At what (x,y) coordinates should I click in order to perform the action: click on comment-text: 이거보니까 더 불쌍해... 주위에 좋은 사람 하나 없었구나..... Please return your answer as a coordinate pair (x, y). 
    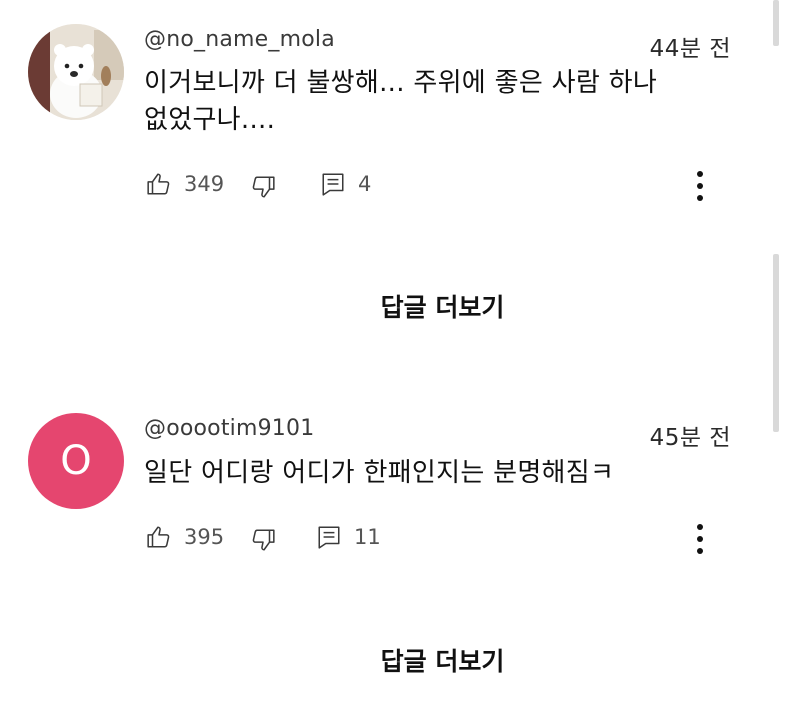
    Looking at the image, I should click on (401, 101).